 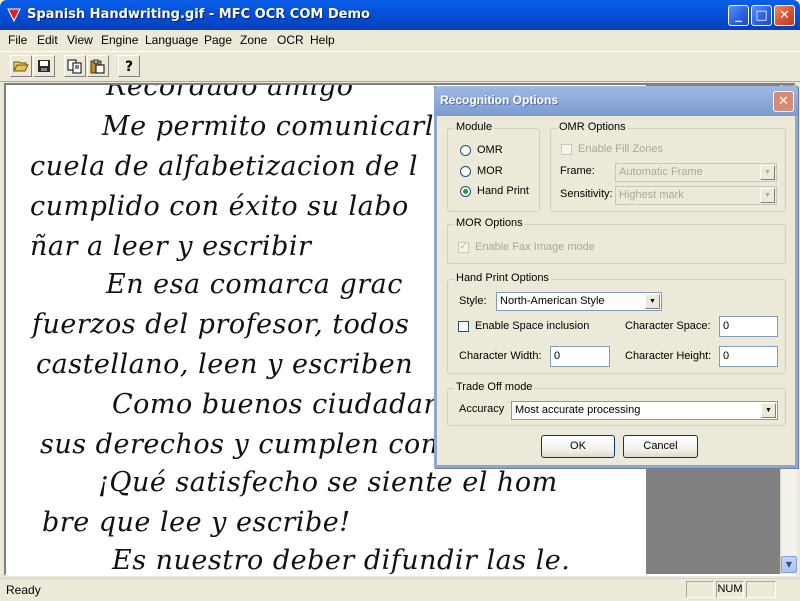 What do you see at coordinates (502, 278) in the screenshot?
I see `hand-print-options-label: Hand Print Options` at bounding box center [502, 278].